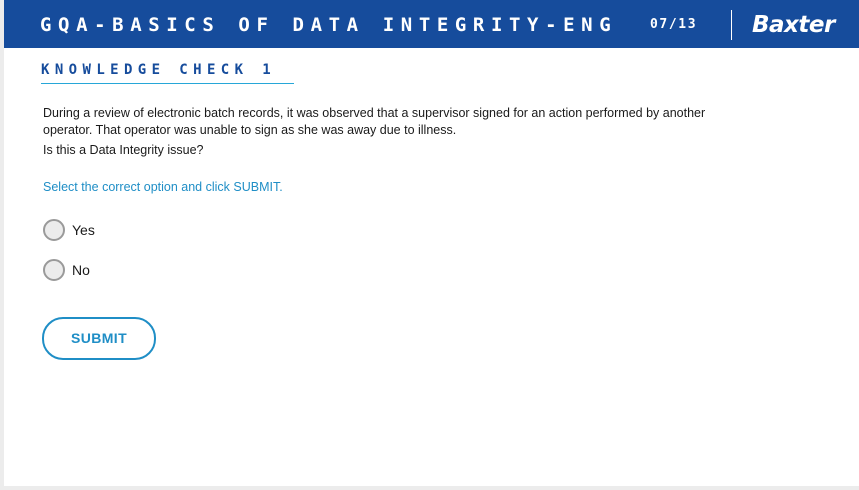  Describe the element at coordinates (81, 270) in the screenshot. I see `option-no-label: No` at that location.